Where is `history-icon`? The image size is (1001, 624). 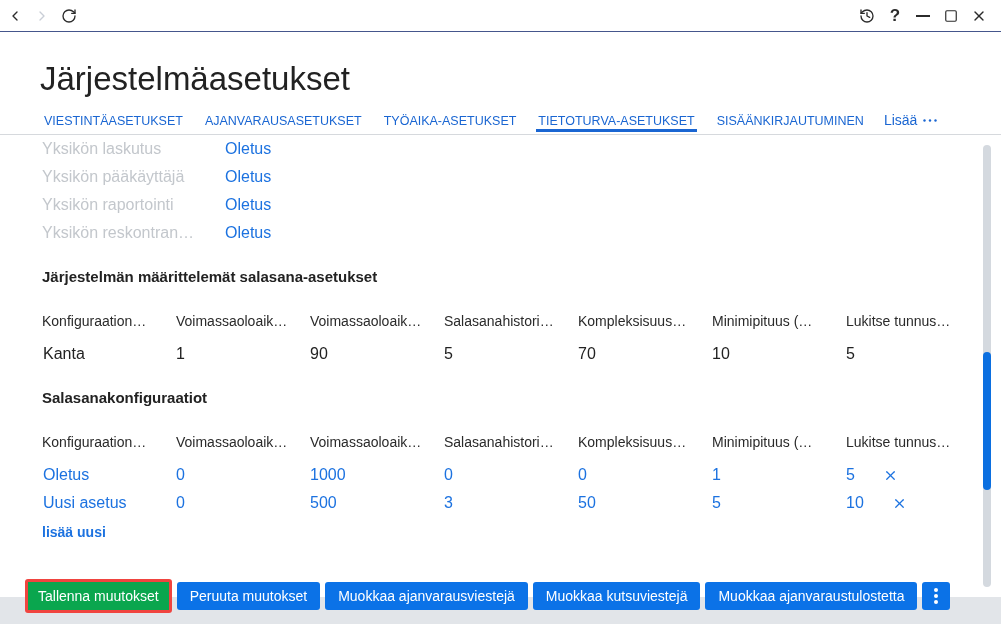 history-icon is located at coordinates (867, 15).